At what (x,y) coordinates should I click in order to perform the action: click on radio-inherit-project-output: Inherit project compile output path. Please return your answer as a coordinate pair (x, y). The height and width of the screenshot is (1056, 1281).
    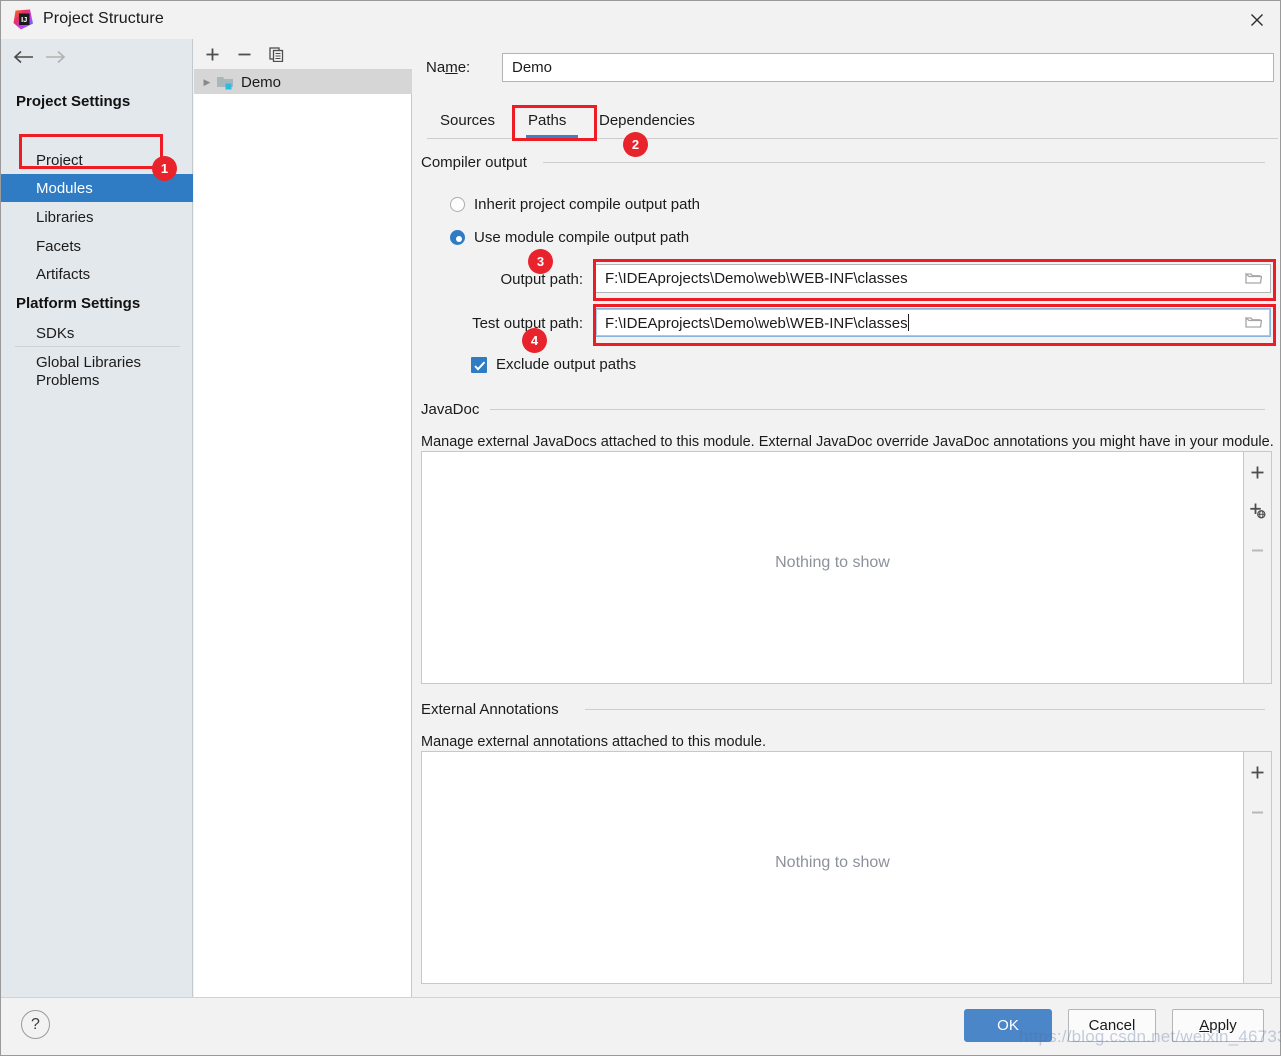
    Looking at the image, I should click on (575, 204).